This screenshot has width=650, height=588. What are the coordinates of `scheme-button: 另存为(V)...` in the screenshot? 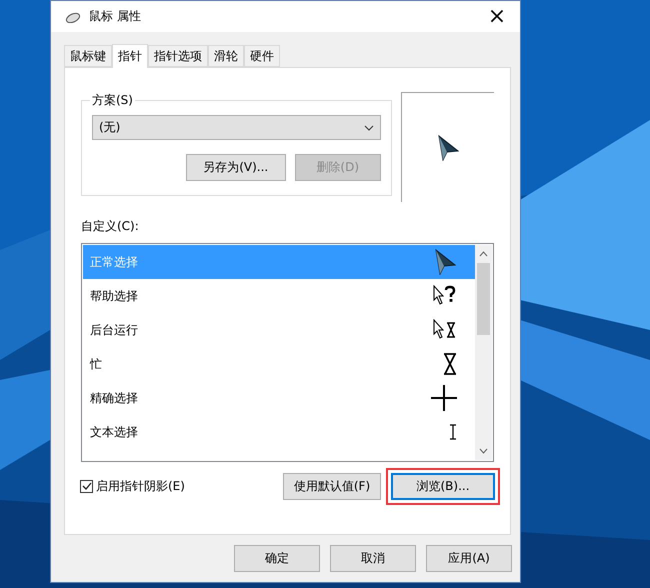 It's located at (236, 167).